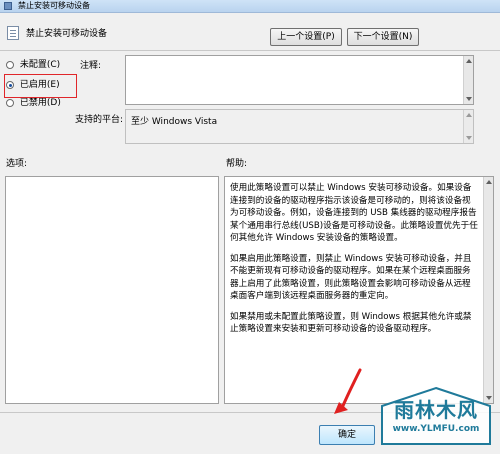 This screenshot has width=500, height=454. I want to click on radio-label: 未配置(C), so click(40, 65).